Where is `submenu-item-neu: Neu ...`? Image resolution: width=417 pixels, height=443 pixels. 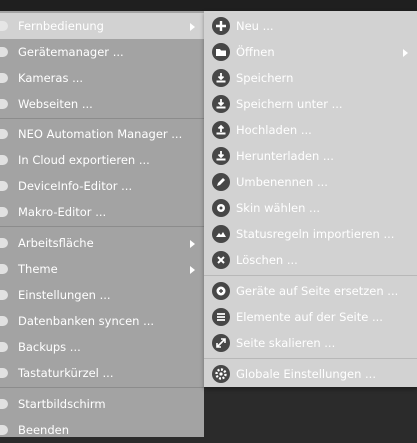 submenu-item-neu: Neu ... is located at coordinates (310, 26).